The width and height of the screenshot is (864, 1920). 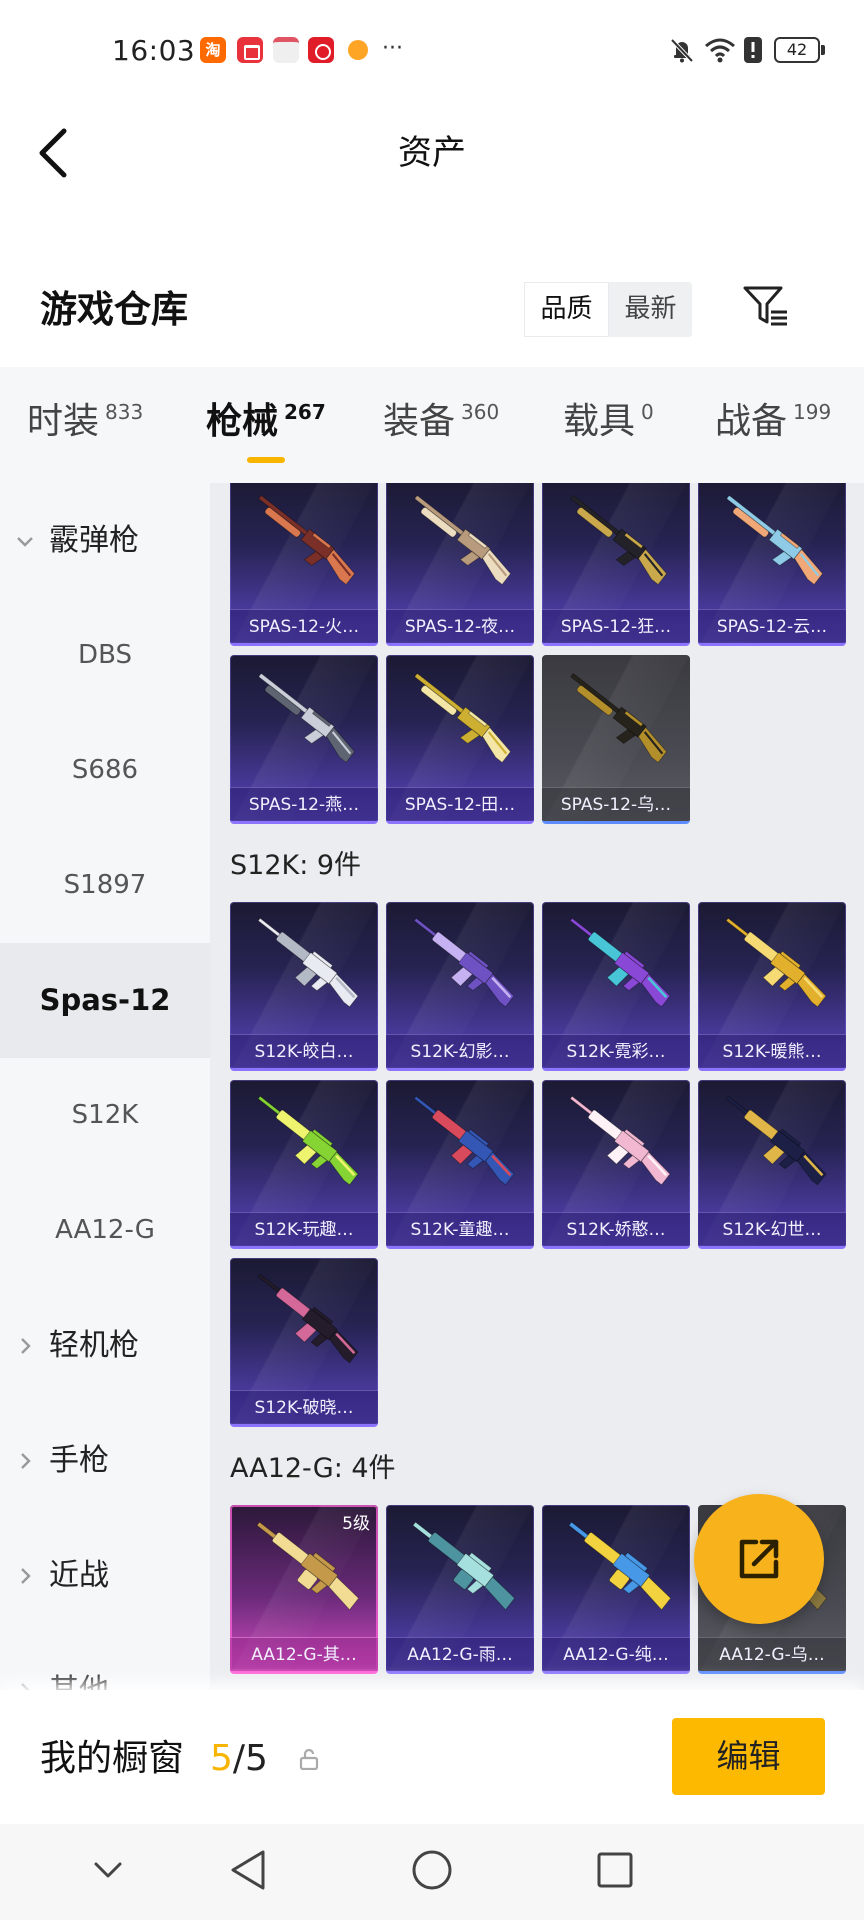 I want to click on tab-supplies: 战备 199, so click(x=773, y=422).